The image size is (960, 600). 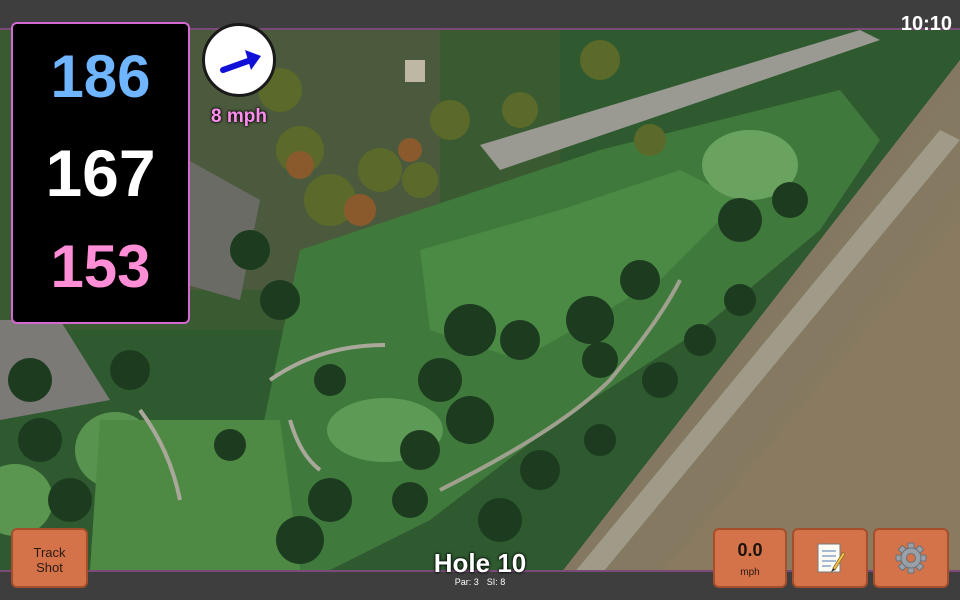 I want to click on wind-arrow-icon, so click(x=240, y=61).